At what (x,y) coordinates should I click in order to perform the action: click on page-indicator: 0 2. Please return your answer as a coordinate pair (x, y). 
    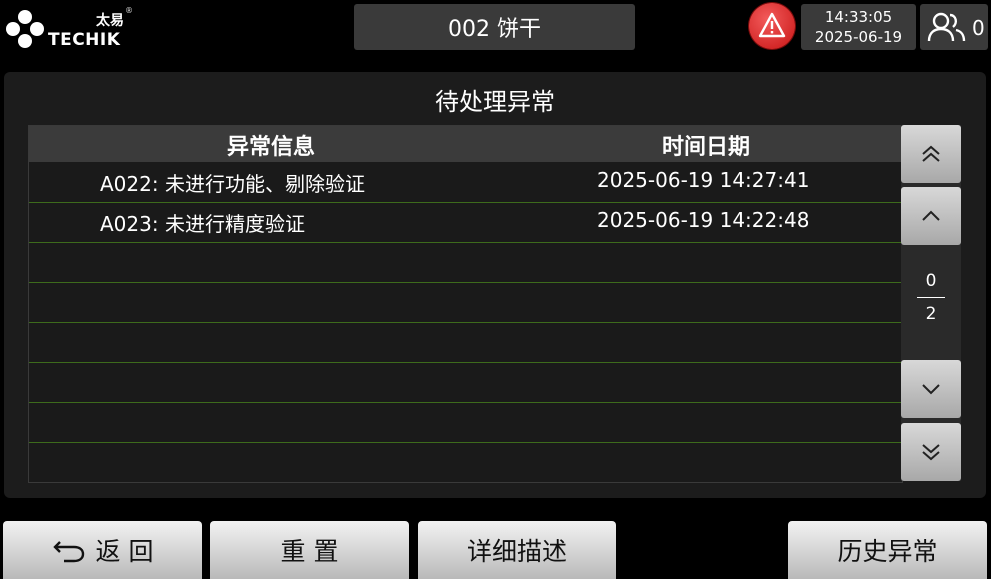
    Looking at the image, I should click on (931, 297).